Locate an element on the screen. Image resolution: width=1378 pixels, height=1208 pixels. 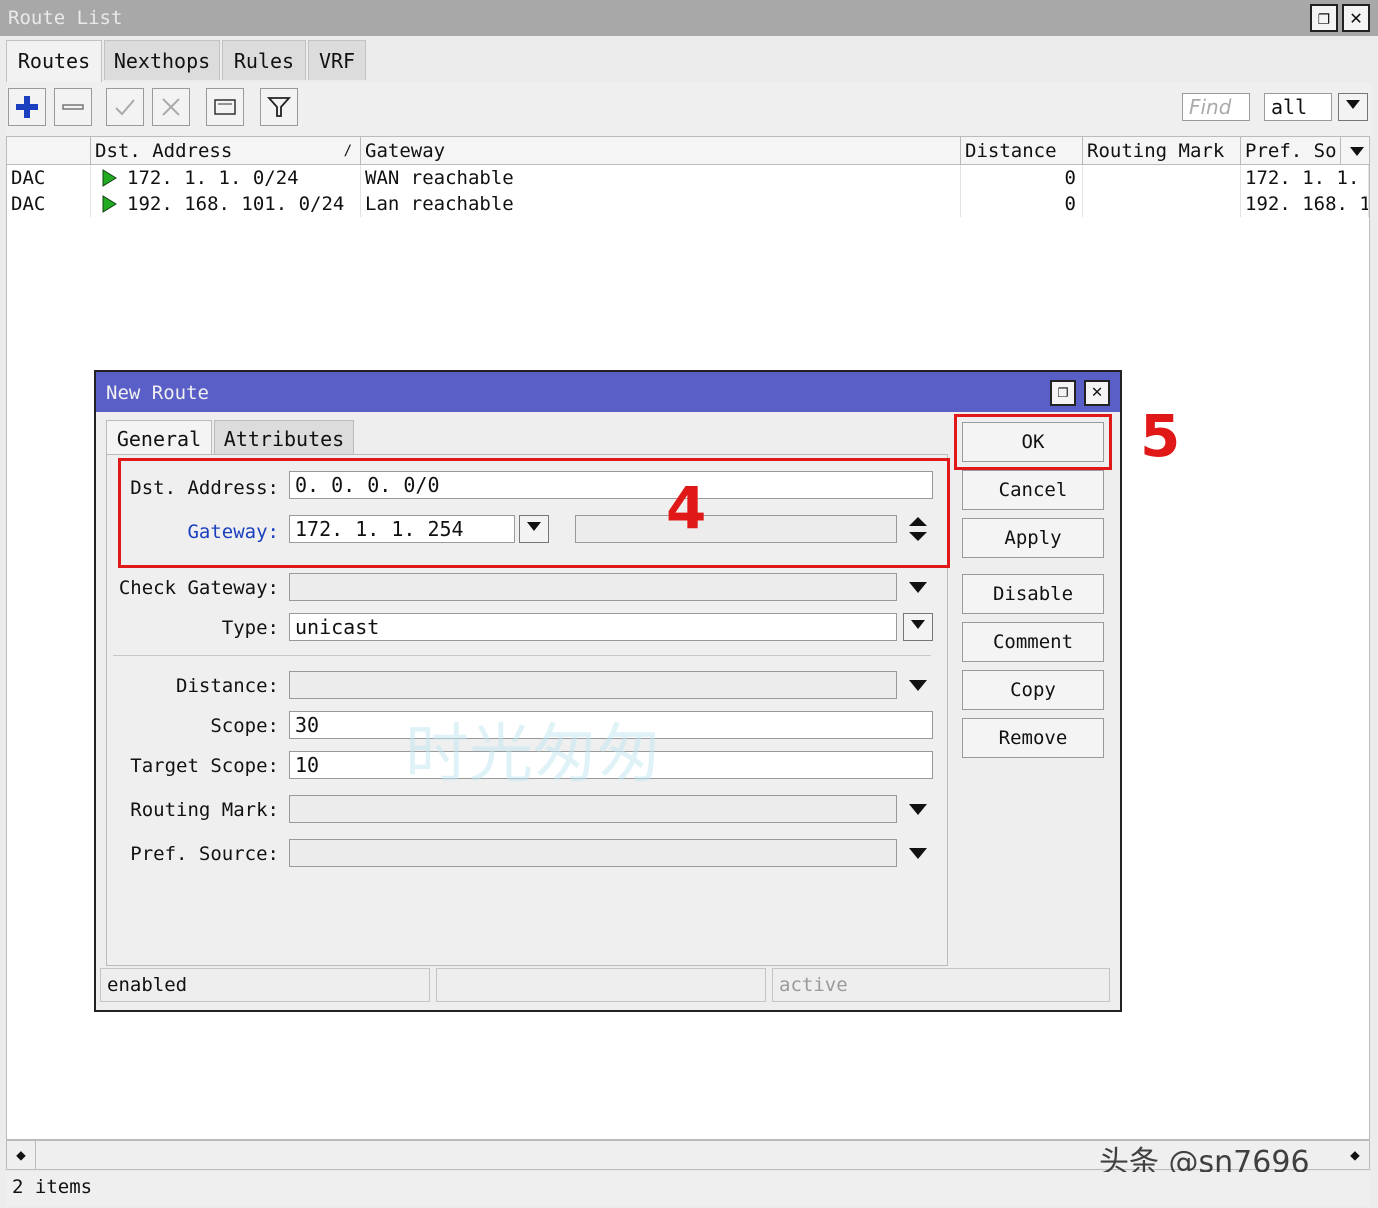
pref-source-select is located at coordinates (593, 853).